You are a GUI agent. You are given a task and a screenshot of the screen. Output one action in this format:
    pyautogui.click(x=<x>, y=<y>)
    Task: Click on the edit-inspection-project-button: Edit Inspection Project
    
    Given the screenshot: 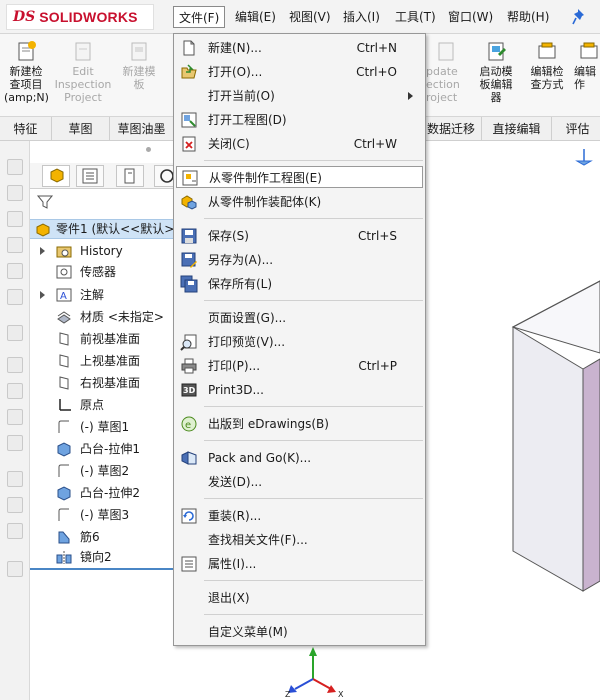 What is the action you would take?
    pyautogui.click(x=83, y=71)
    